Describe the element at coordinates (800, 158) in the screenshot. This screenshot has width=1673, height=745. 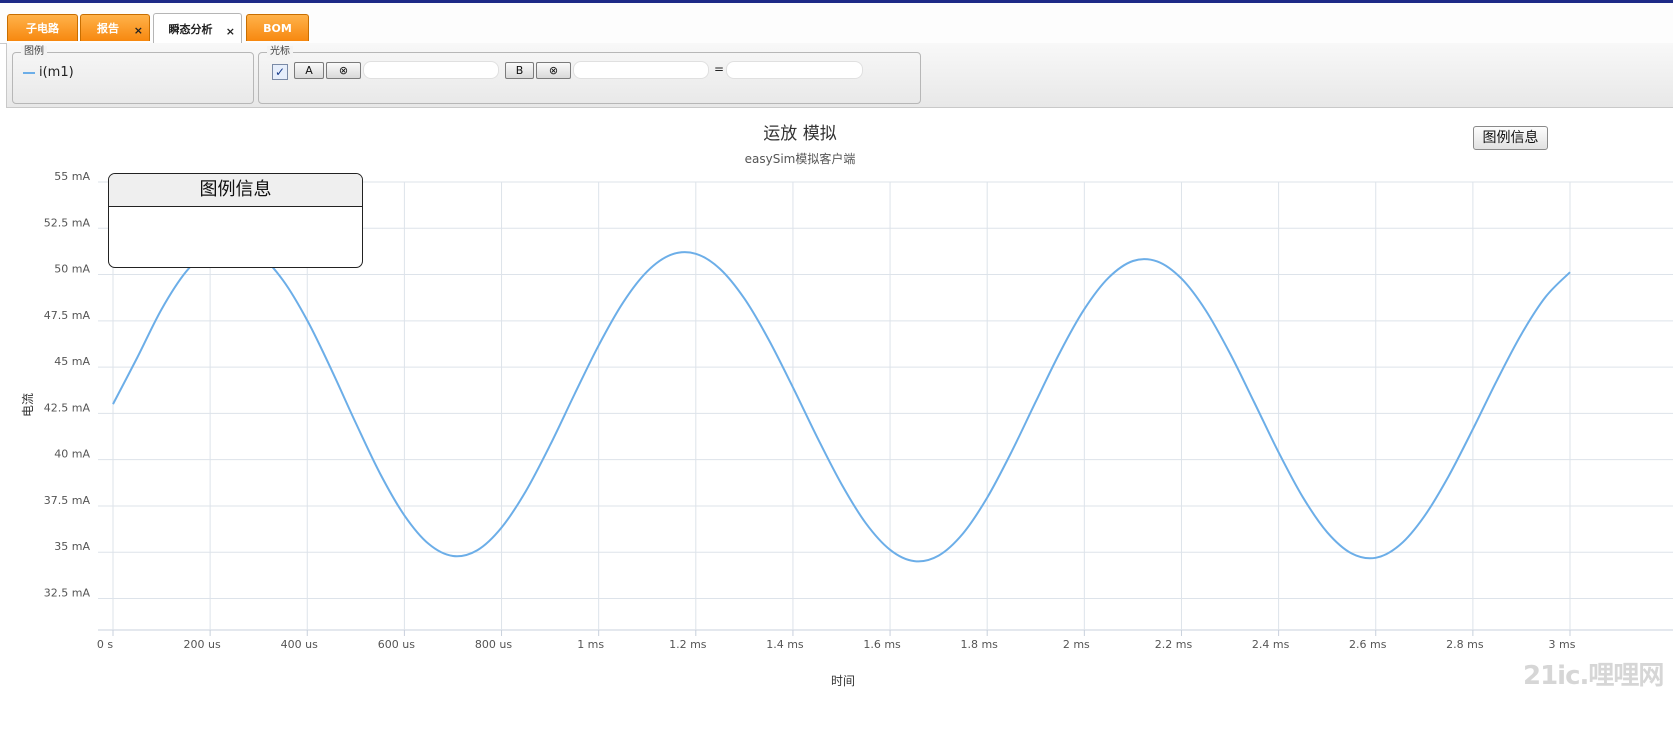
I see `chart-subtitle: easySim模拟客户端` at that location.